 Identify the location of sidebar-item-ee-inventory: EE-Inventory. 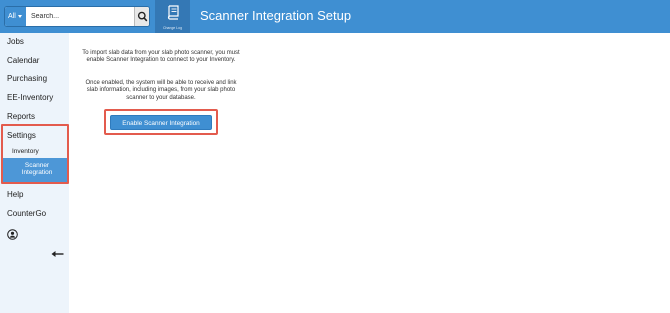
(30, 97).